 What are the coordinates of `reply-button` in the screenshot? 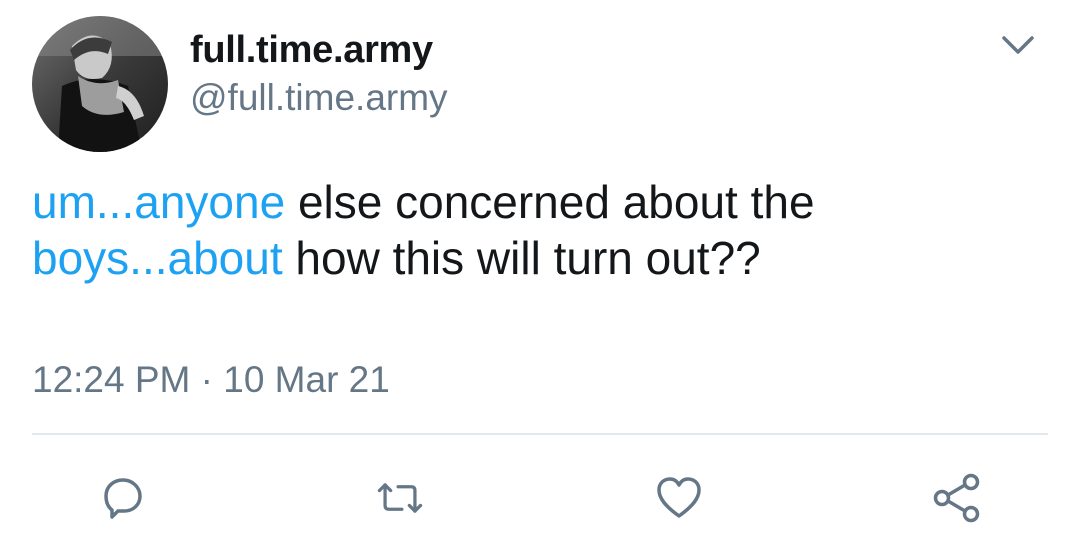 It's located at (122, 498).